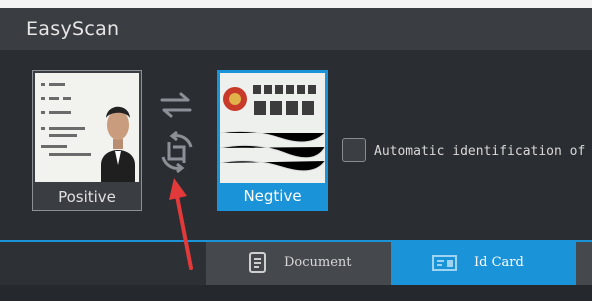  I want to click on id-card-front-thumbnail, so click(87, 127).